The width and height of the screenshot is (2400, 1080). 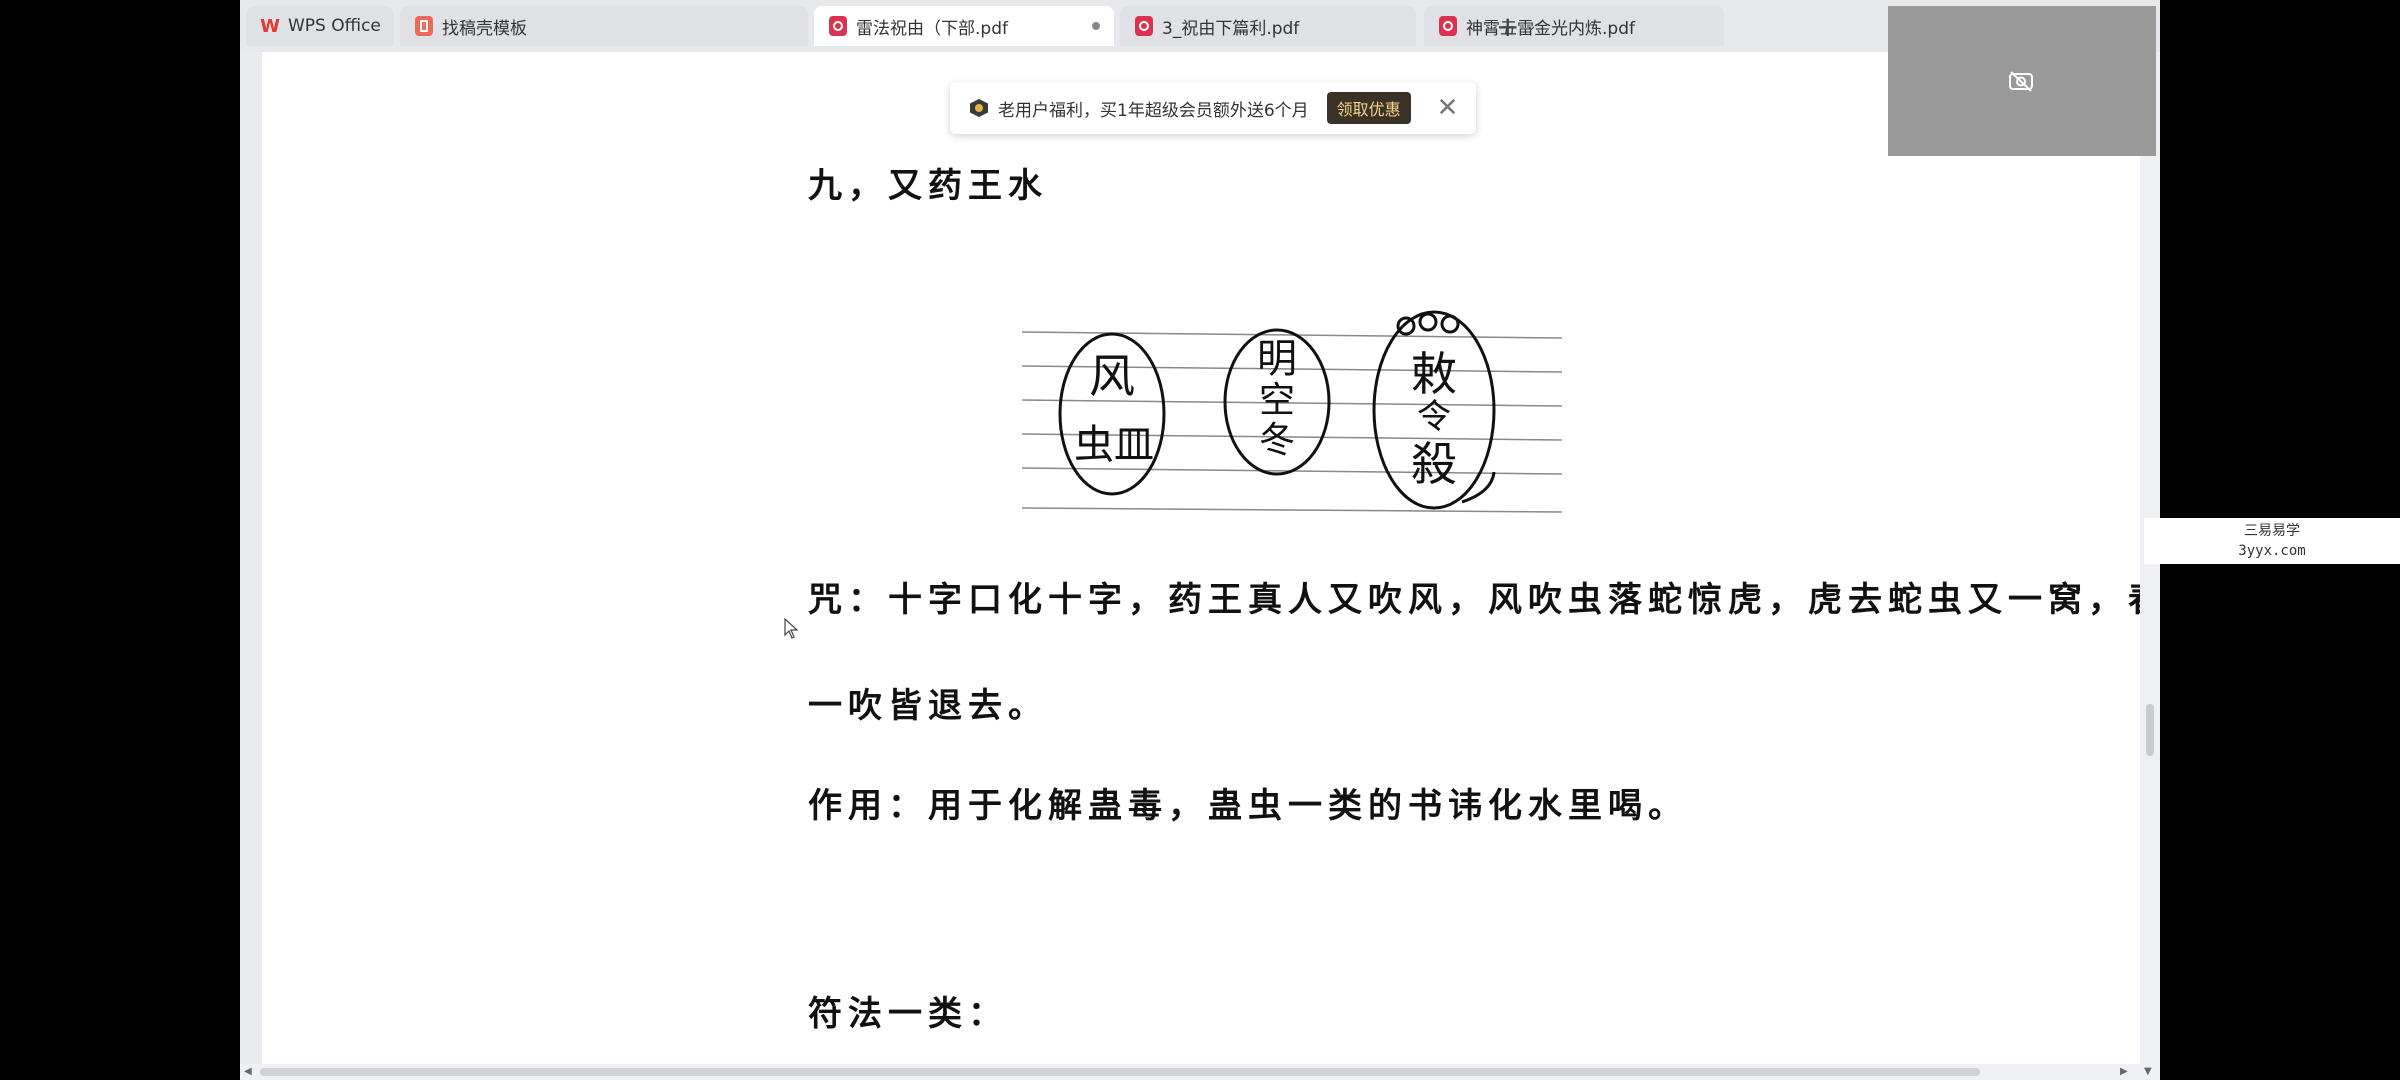 I want to click on tab-pdf-2: 3_祝由下篇利.pdf, so click(x=1268, y=26).